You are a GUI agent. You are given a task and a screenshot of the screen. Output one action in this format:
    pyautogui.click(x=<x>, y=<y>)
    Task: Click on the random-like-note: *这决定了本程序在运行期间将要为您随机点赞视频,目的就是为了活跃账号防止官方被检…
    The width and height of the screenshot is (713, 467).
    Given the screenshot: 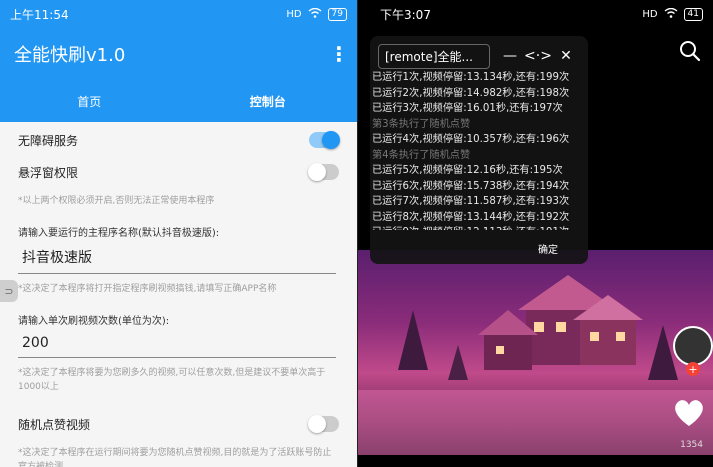 What is the action you would take?
    pyautogui.click(x=175, y=457)
    